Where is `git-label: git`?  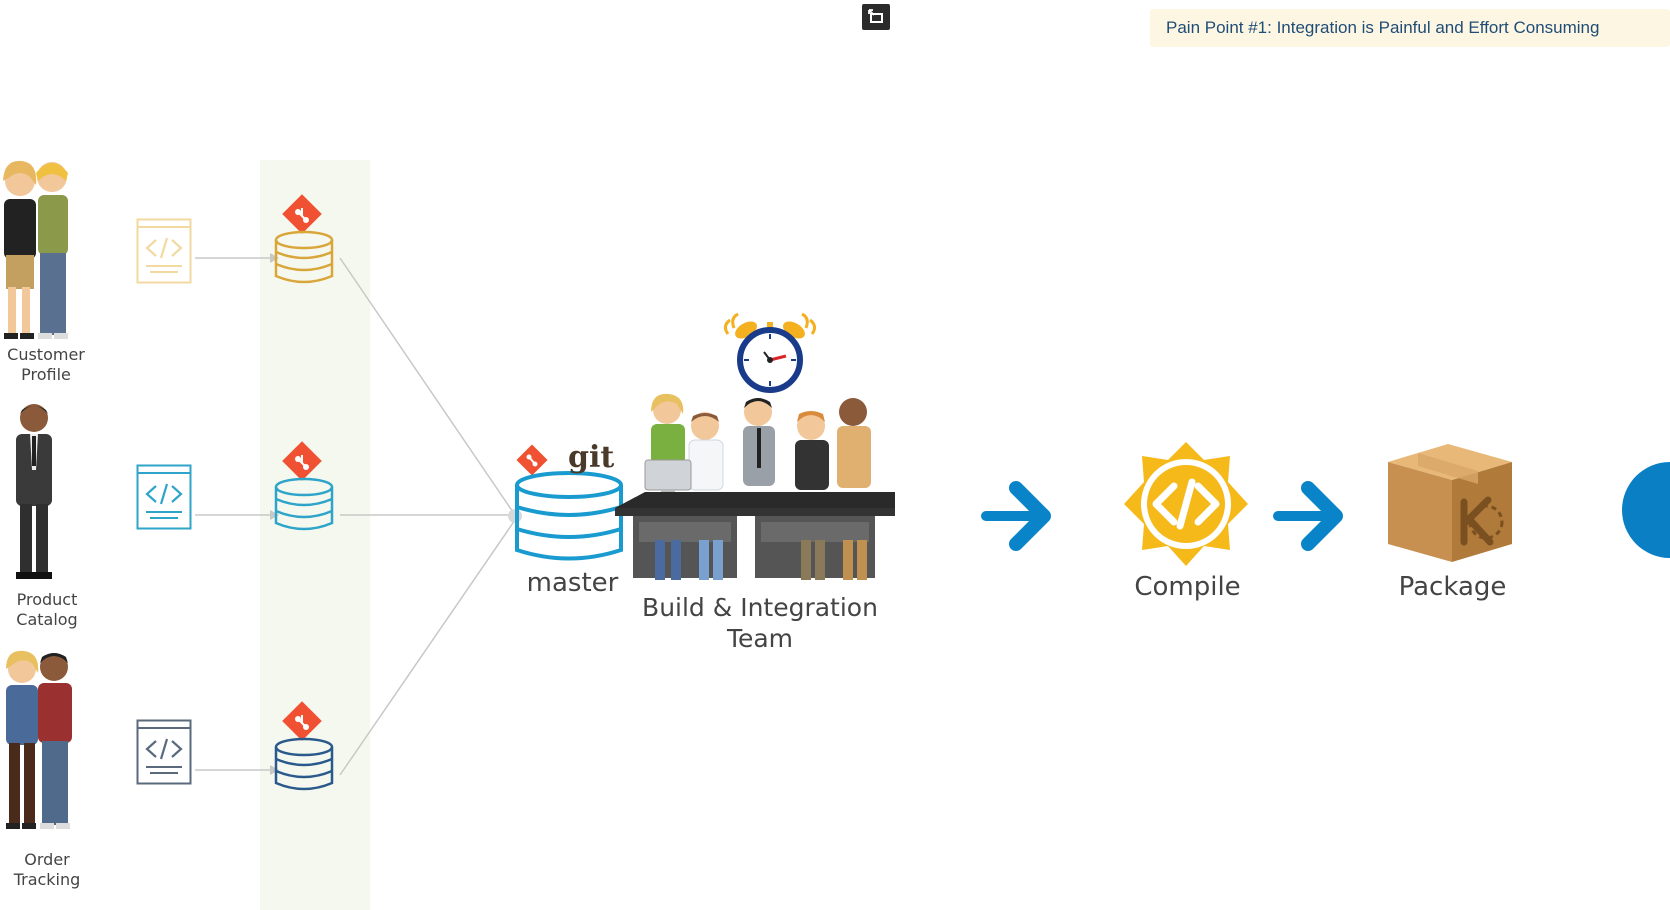
git-label: git is located at coordinates (591, 457).